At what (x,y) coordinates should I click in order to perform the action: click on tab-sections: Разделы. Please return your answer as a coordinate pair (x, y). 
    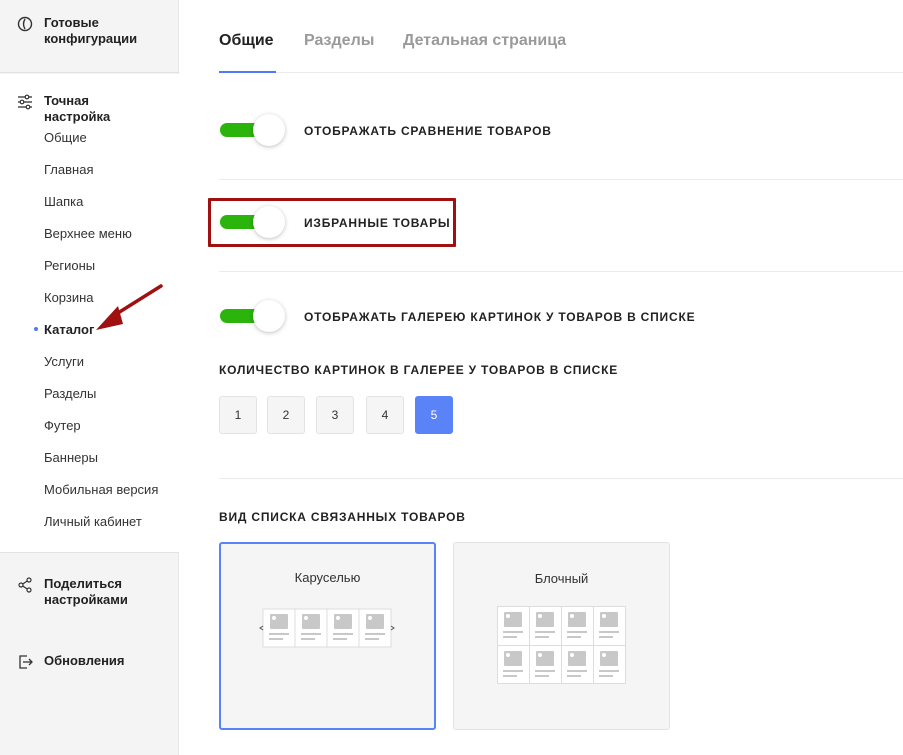
    Looking at the image, I should click on (339, 41).